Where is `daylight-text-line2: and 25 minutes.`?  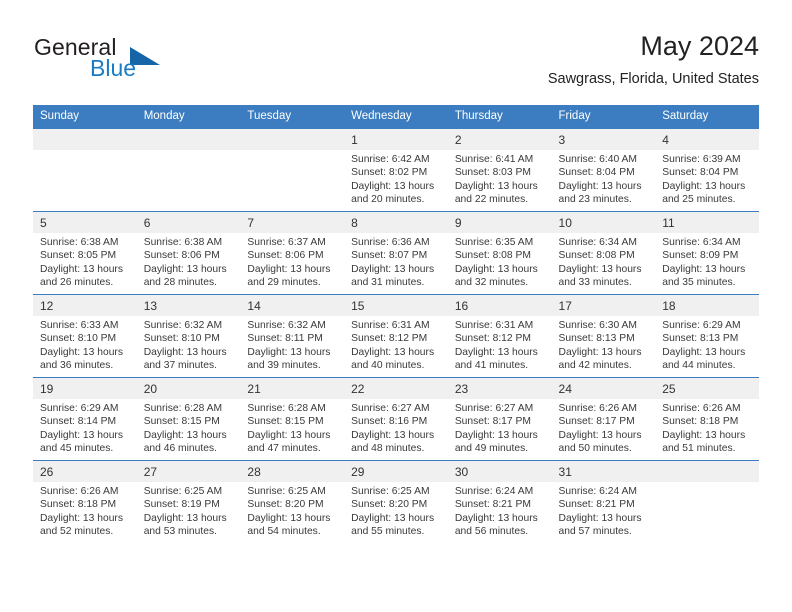 daylight-text-line2: and 25 minutes. is located at coordinates (699, 200).